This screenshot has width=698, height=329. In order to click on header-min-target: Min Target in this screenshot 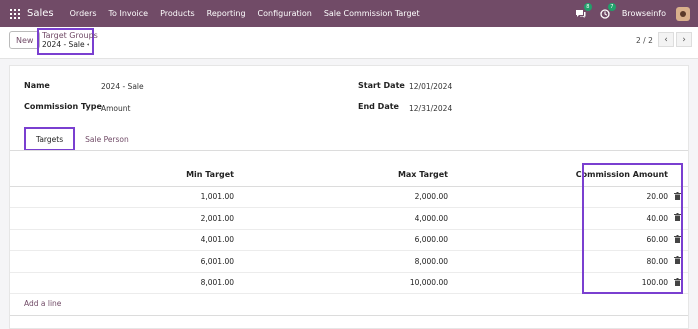, I will do `click(125, 175)`.